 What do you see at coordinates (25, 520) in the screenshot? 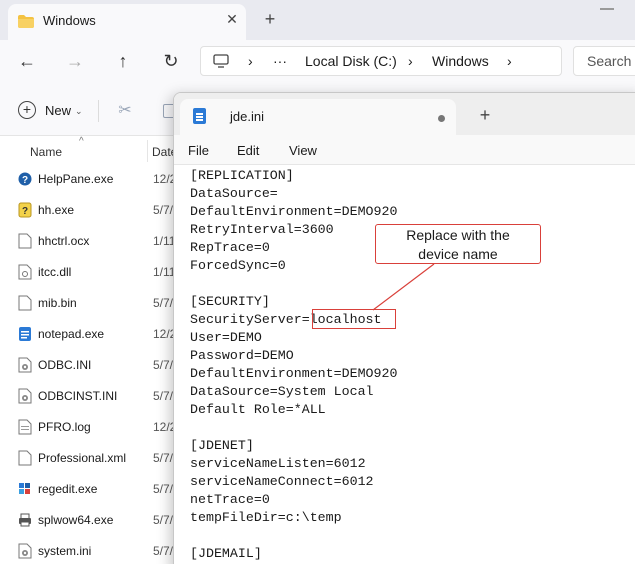
I see `printer-icon` at bounding box center [25, 520].